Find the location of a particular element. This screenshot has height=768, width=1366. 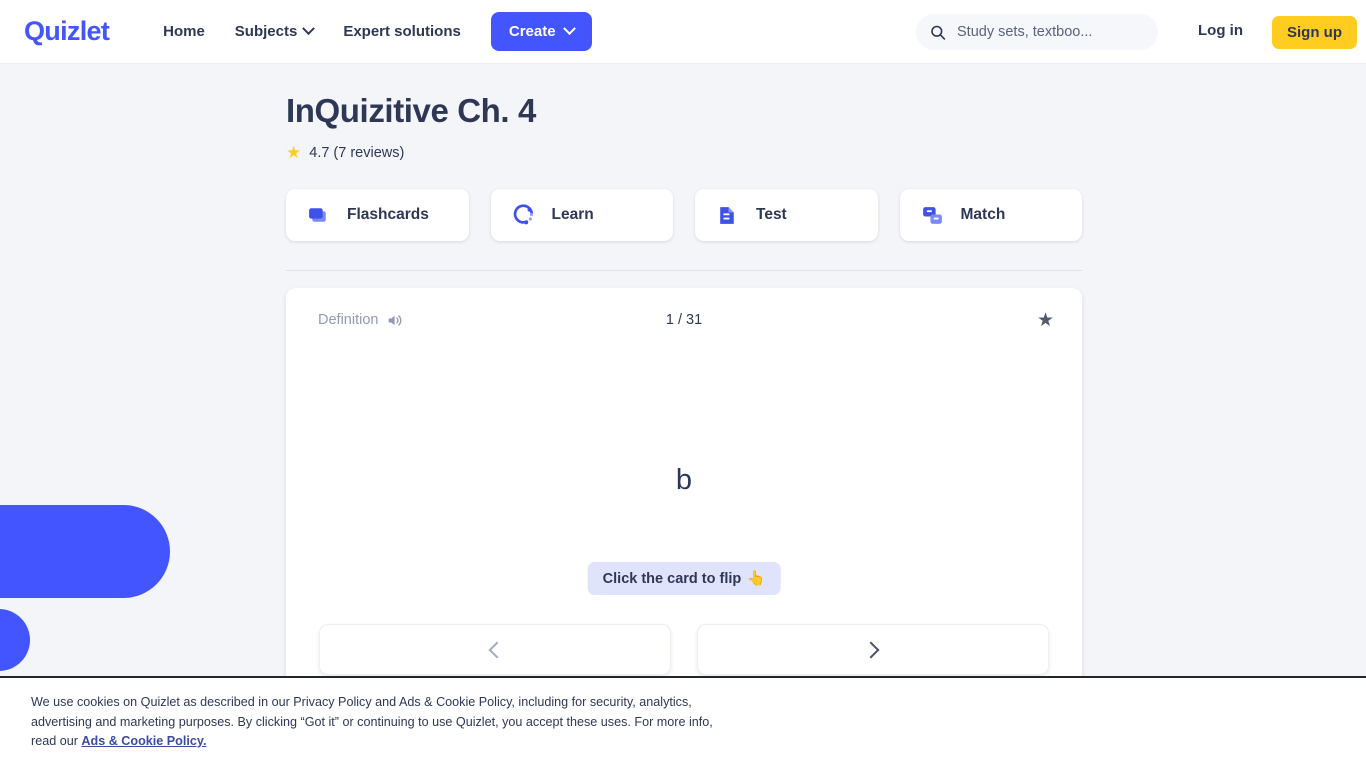

search-input is located at coordinates (1050, 32).